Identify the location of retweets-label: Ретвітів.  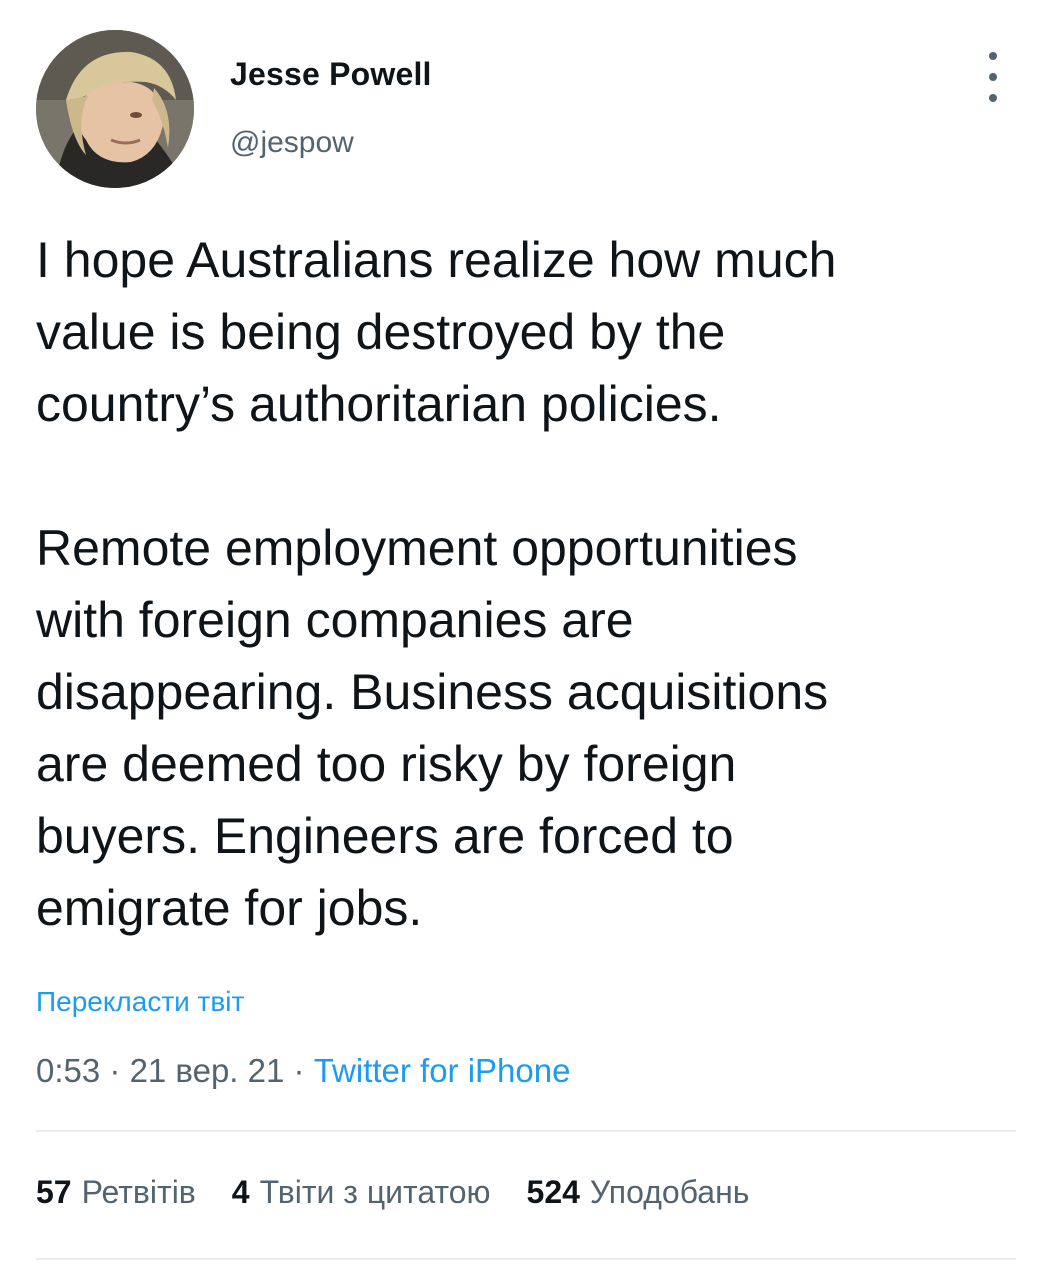
(138, 1192).